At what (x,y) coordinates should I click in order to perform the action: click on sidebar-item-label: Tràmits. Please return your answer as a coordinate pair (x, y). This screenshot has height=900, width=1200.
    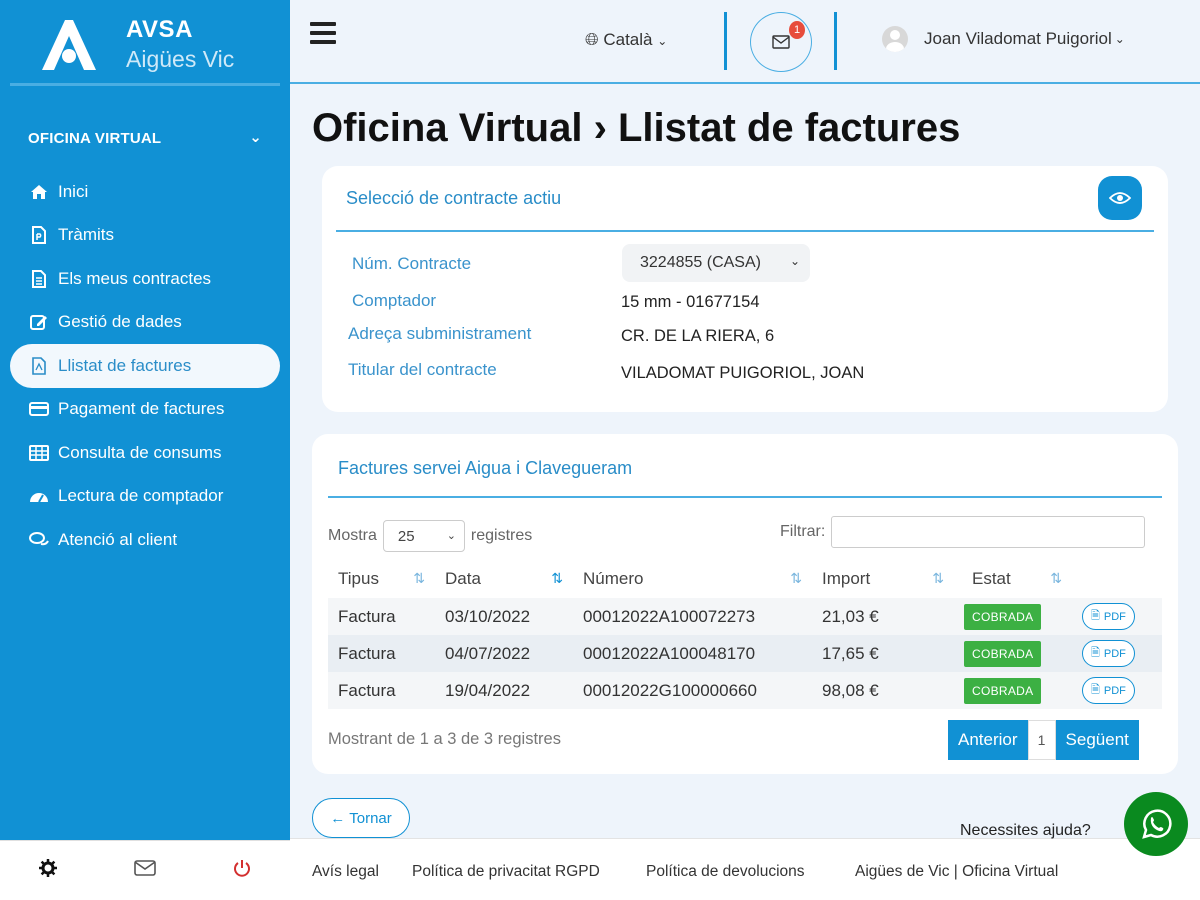
    Looking at the image, I should click on (86, 235).